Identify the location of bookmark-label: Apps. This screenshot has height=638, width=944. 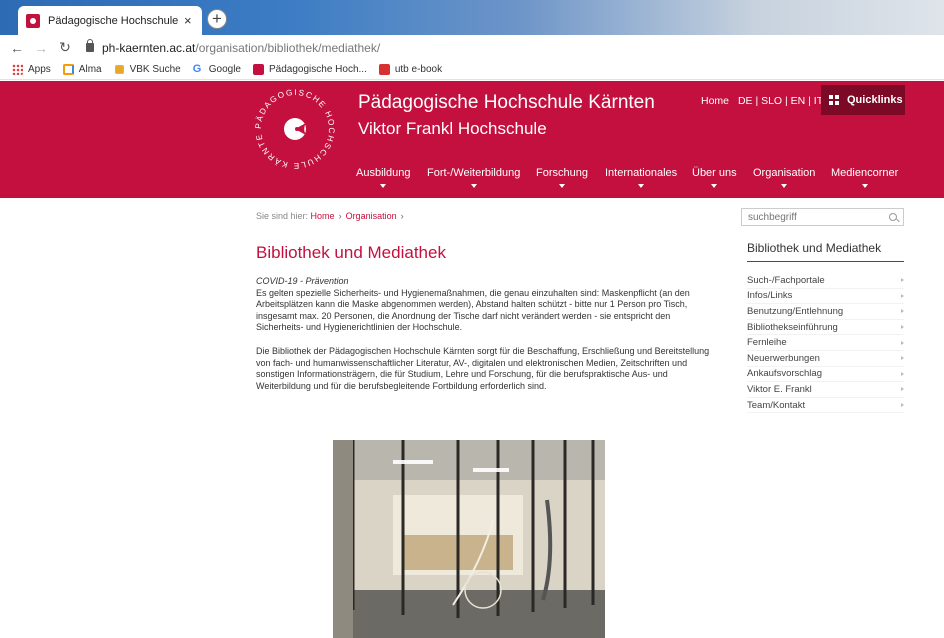
(39, 69).